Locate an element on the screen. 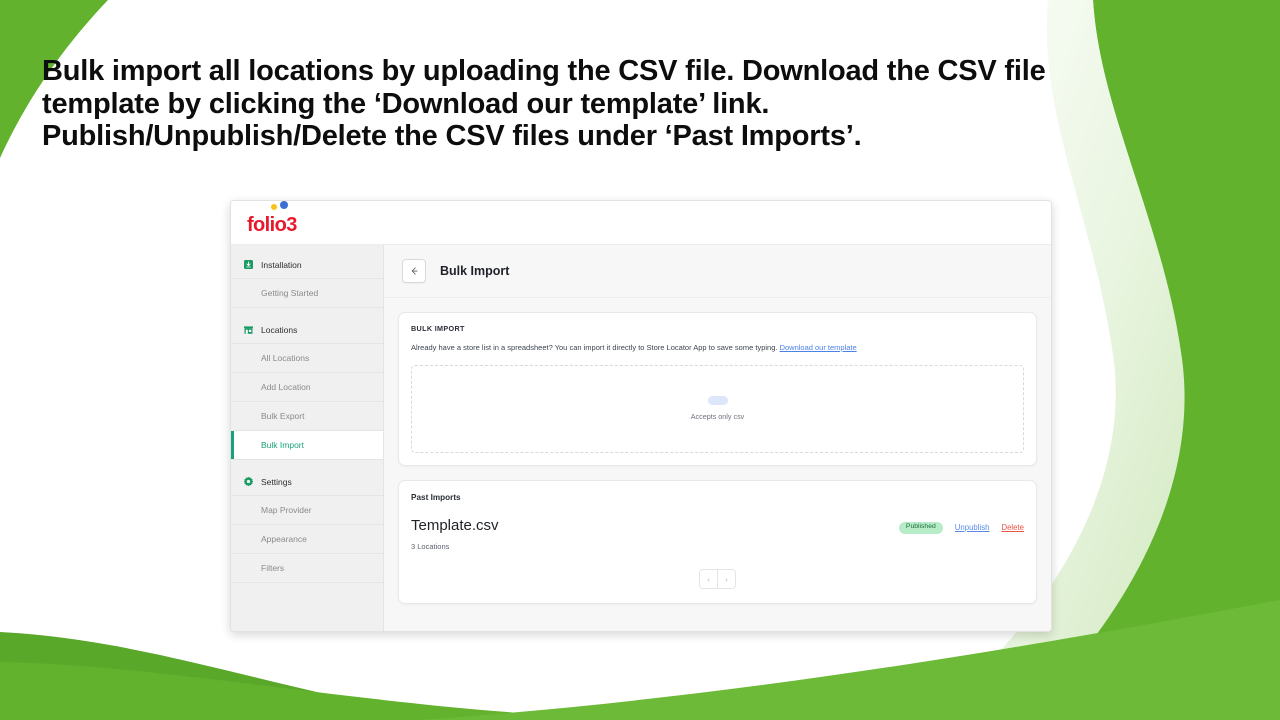  decor-bottom-wave is located at coordinates (235, 676).